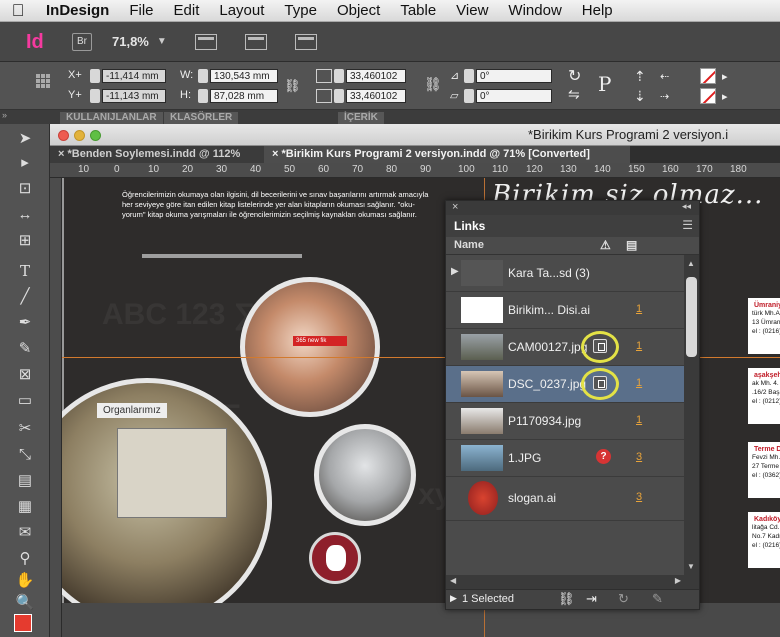 The width and height of the screenshot is (780, 637). I want to click on view-options-icon, so click(205, 41).